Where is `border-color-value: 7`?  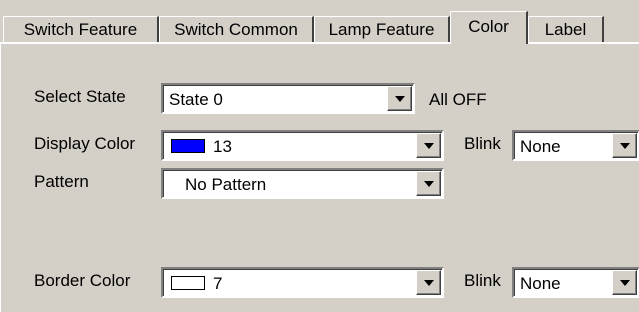 border-color-value: 7 is located at coordinates (218, 283).